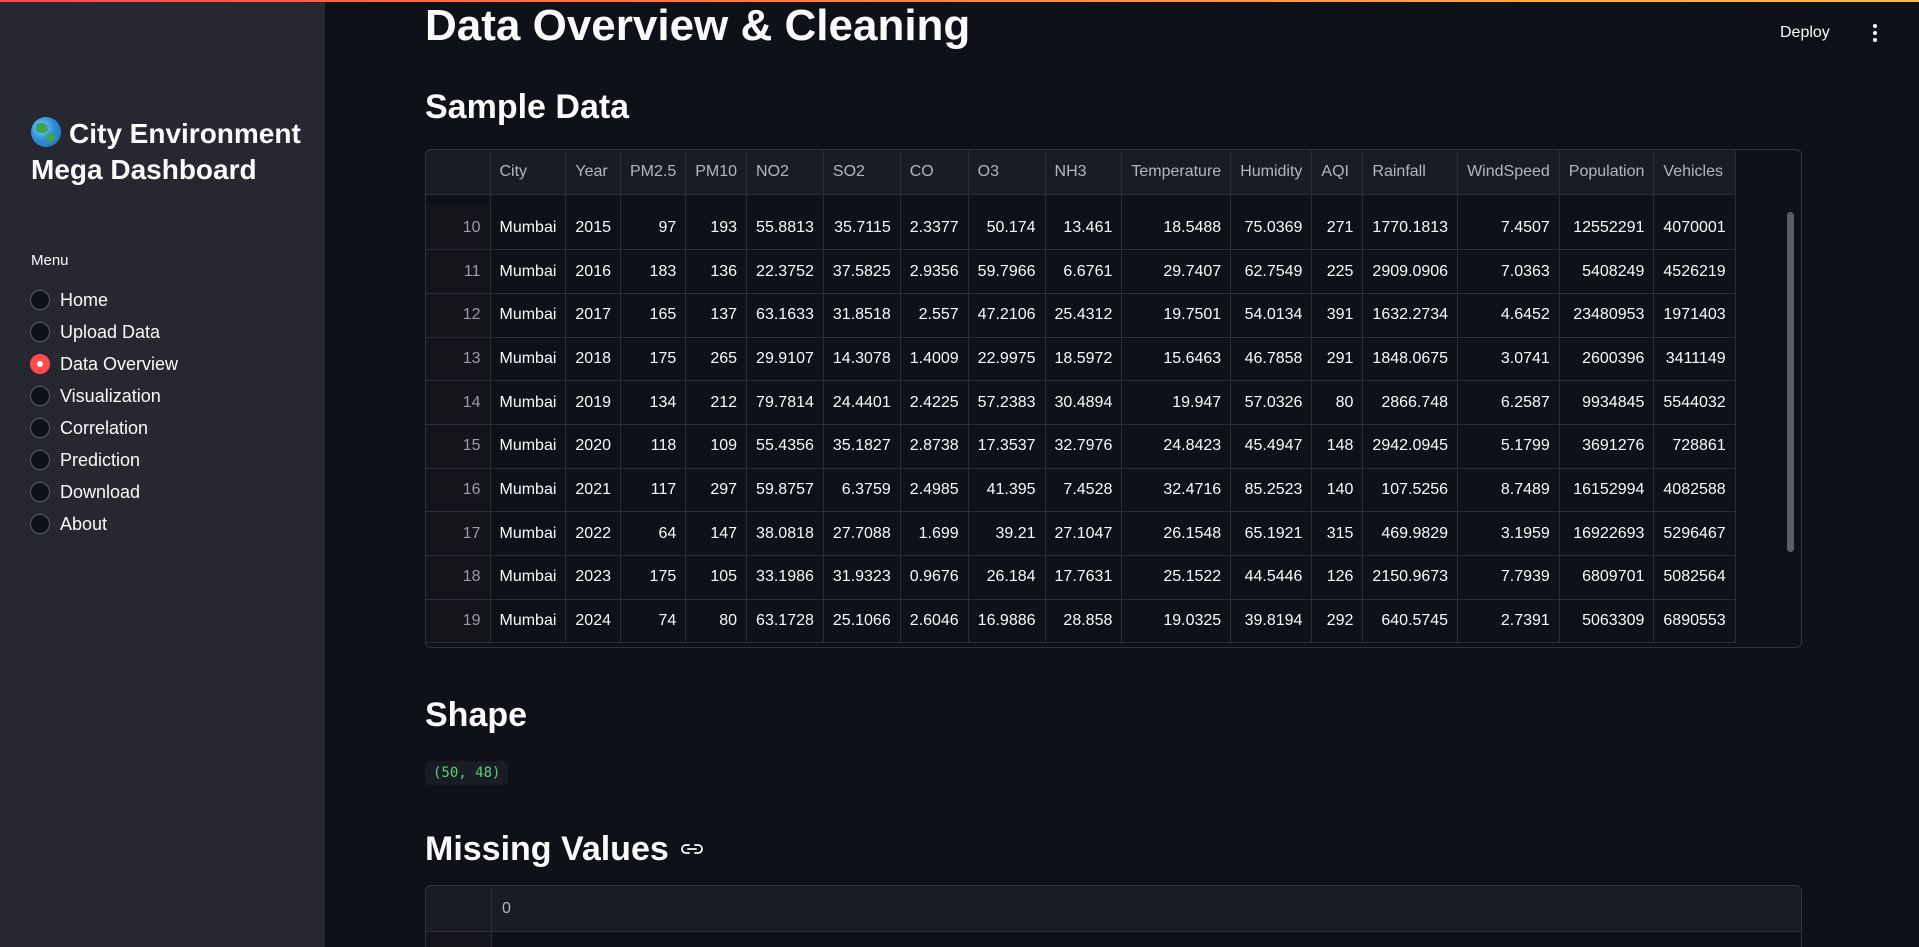 This screenshot has height=947, width=1919. I want to click on row-index-cell: 15, so click(458, 446).